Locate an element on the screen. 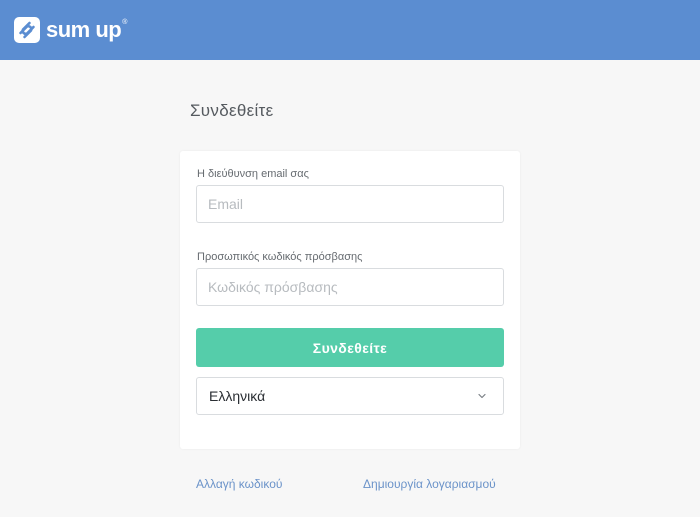 The image size is (700, 517). email-label: Η διεύθυνση email σας is located at coordinates (253, 174).